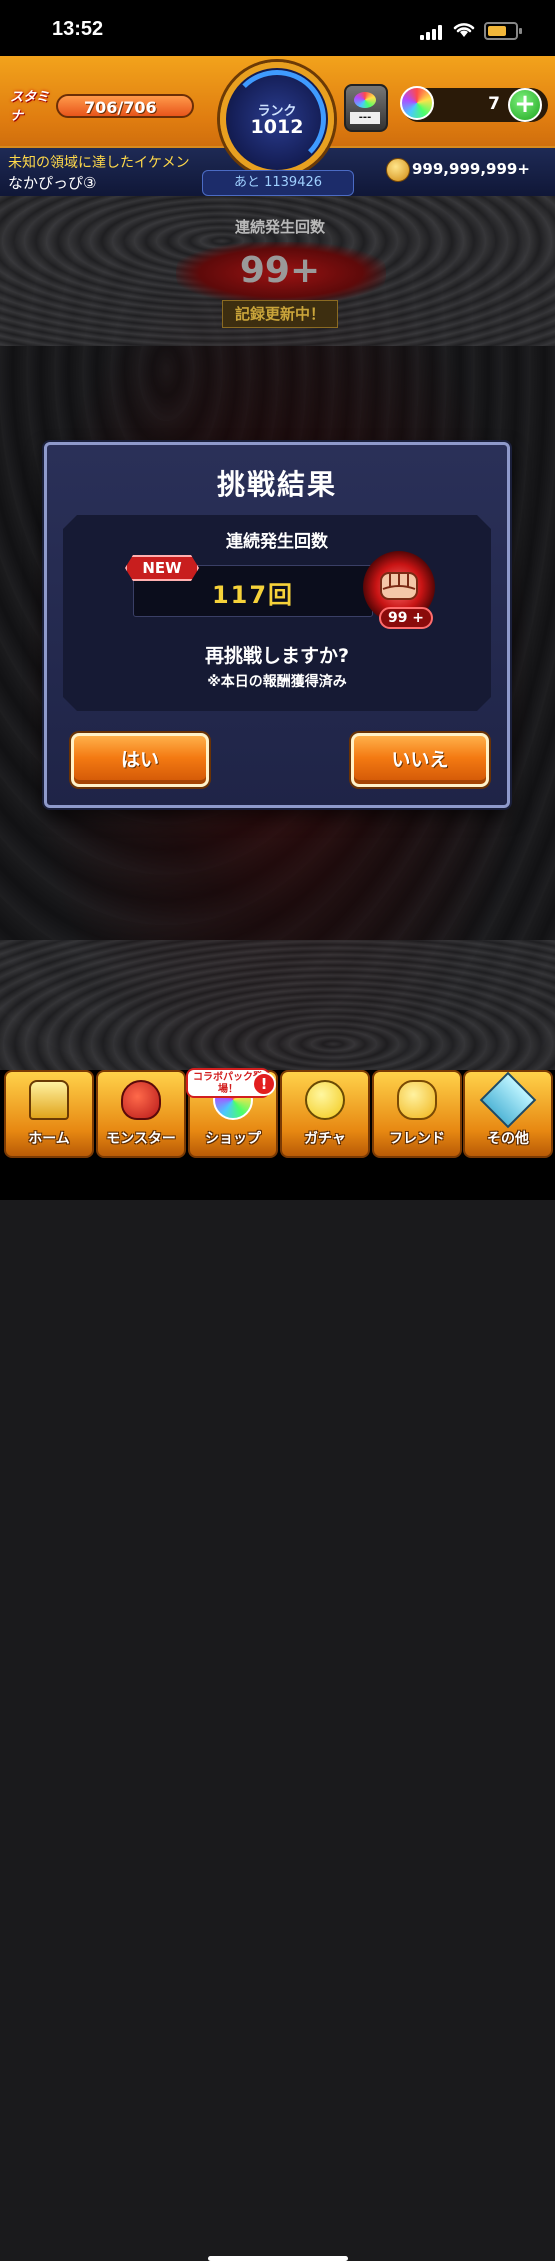  What do you see at coordinates (141, 1100) in the screenshot?
I see `monster-icon` at bounding box center [141, 1100].